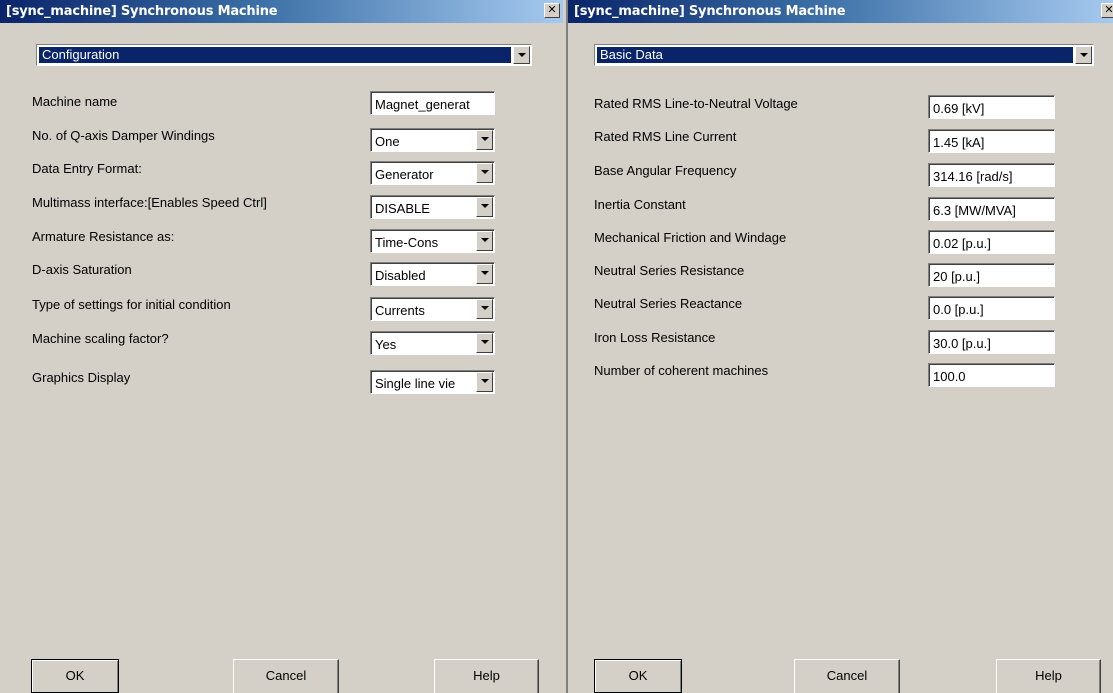  Describe the element at coordinates (81, 377) in the screenshot. I see `param-label-graphics-display: Graphics Display` at that location.